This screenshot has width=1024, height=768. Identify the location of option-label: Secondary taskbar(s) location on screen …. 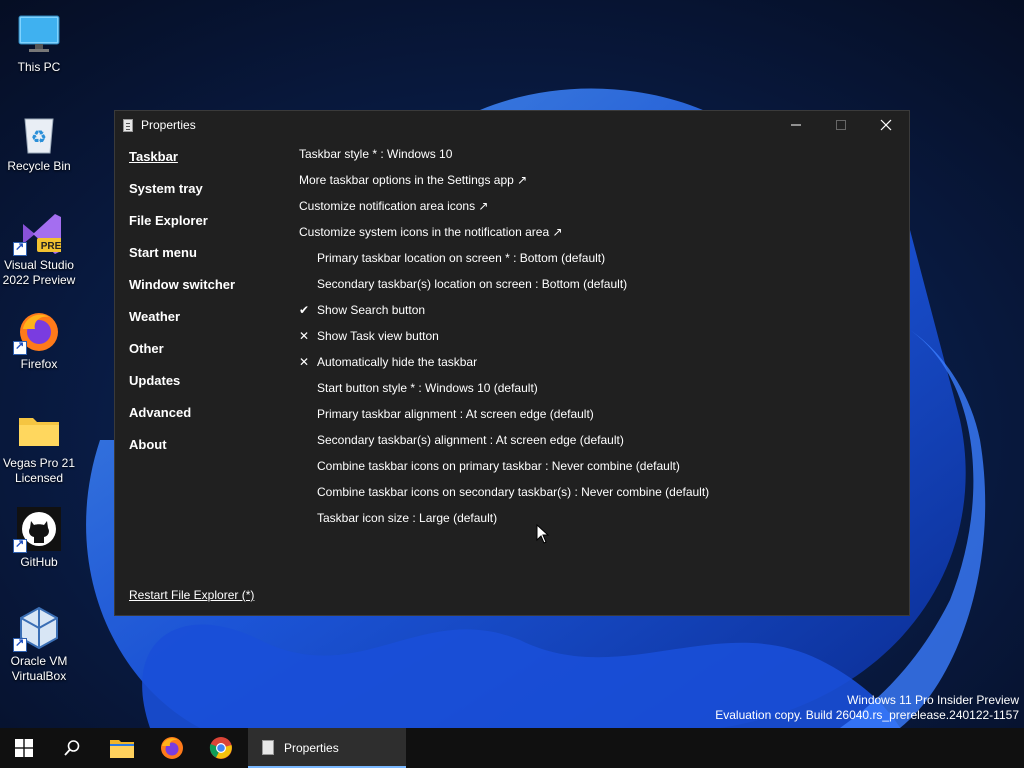
(472, 284).